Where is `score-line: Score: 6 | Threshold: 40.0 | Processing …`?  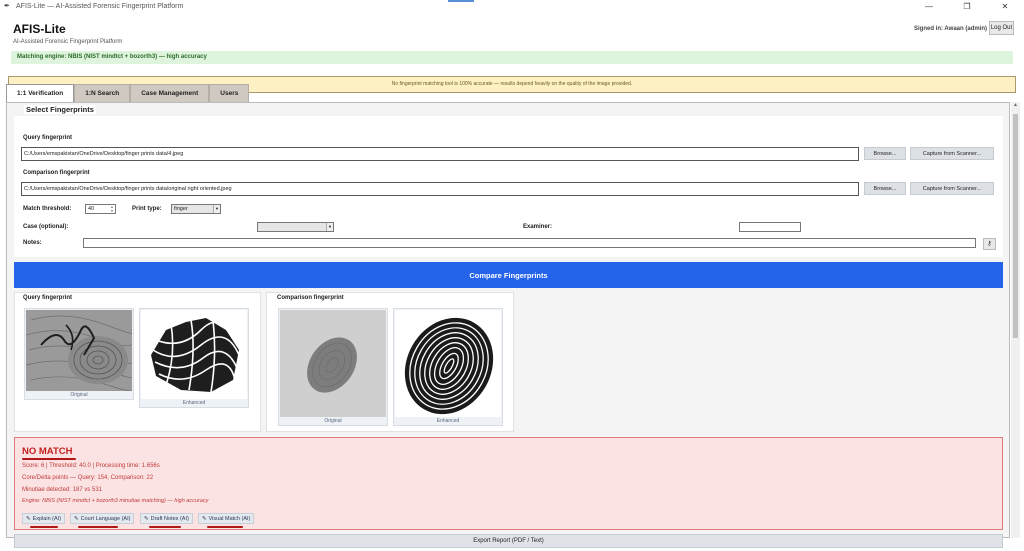
score-line: Score: 6 | Threshold: 40.0 | Processing … is located at coordinates (91, 466).